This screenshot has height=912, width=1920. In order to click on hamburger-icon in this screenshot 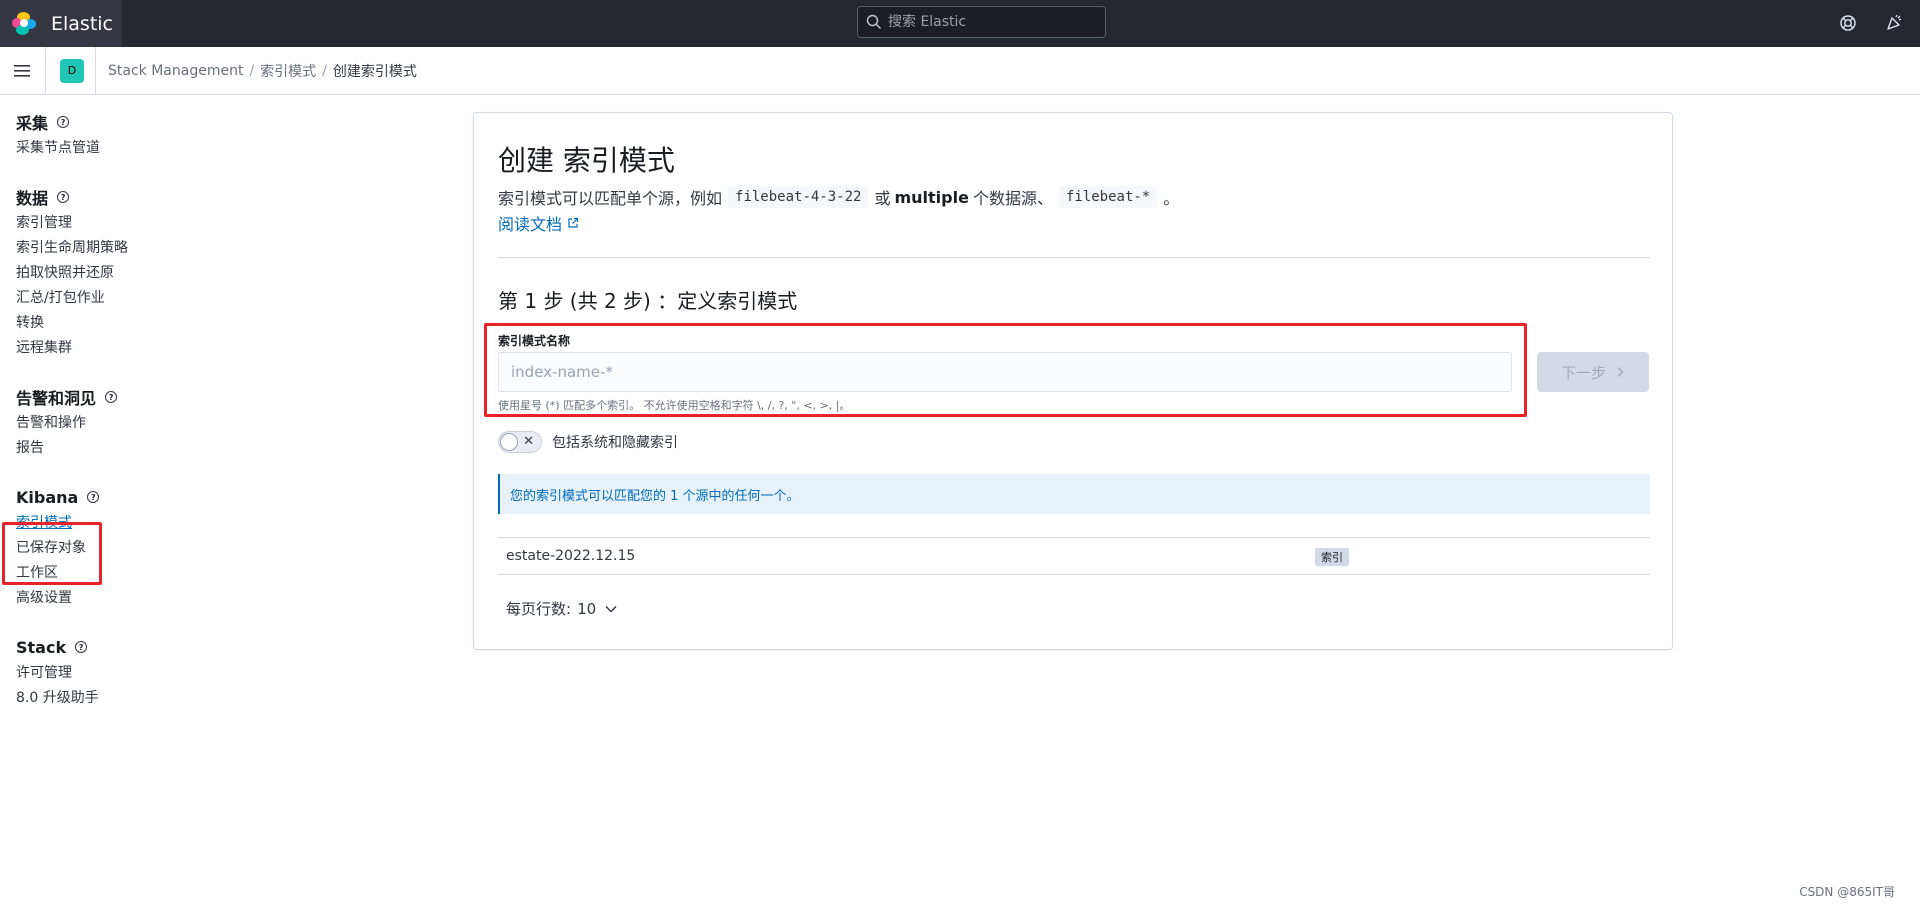, I will do `click(21, 70)`.